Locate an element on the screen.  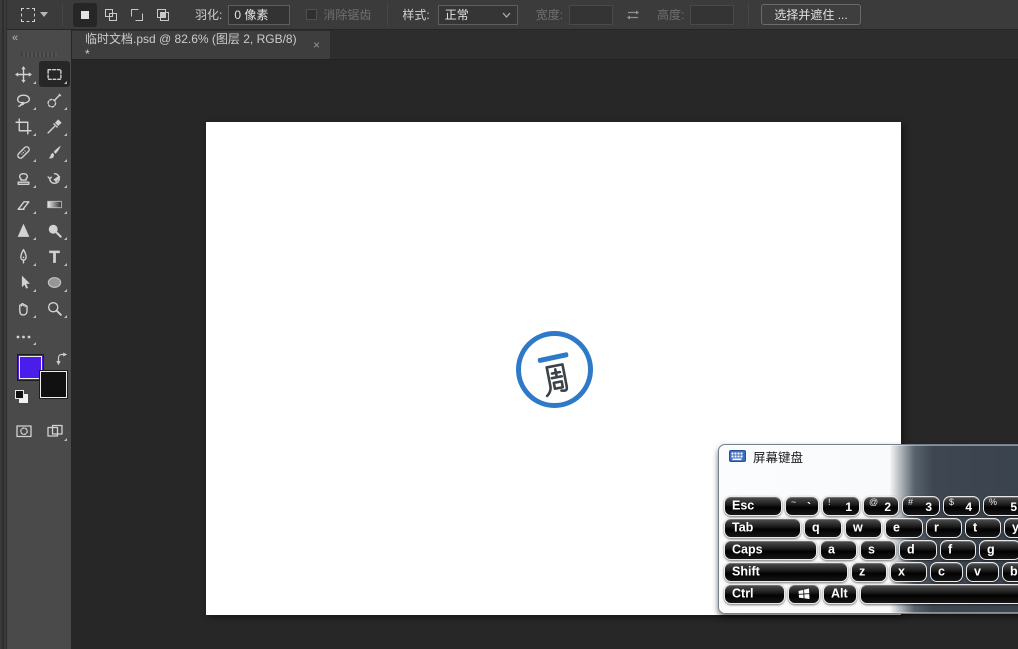
osk-titlebar: 屏幕键盘 is located at coordinates (868, 456).